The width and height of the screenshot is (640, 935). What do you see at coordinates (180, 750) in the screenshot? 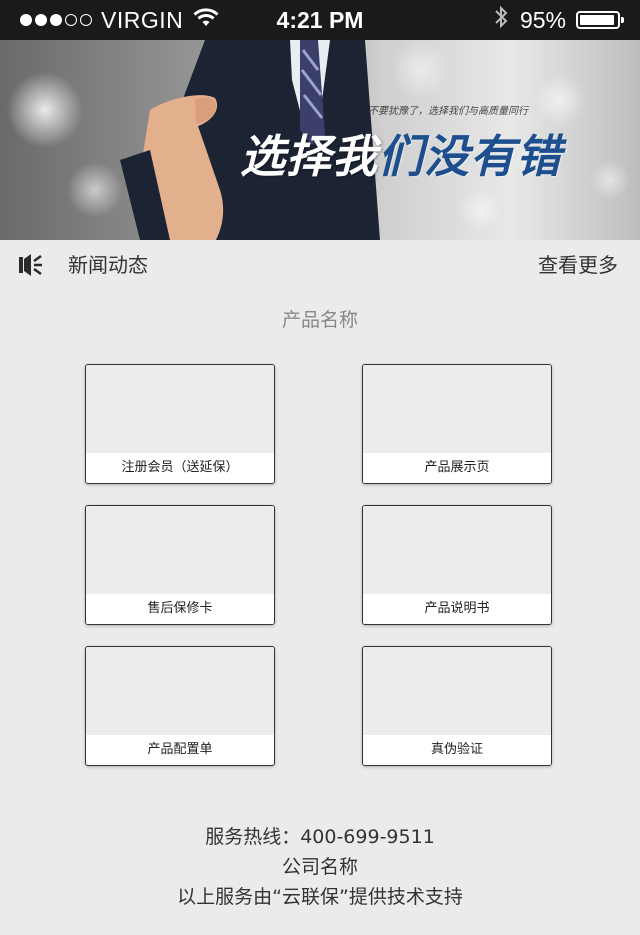
I see `card-label: 产品配置单` at bounding box center [180, 750].